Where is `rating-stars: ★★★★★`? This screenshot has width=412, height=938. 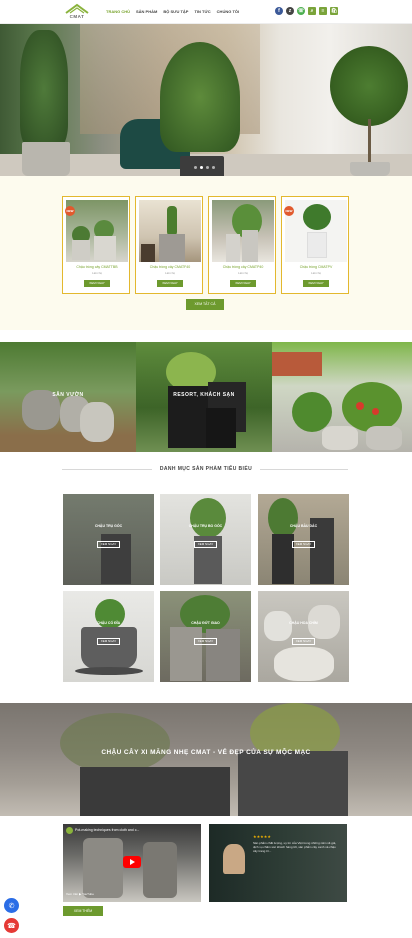
rating-stars: ★★★★★ is located at coordinates (262, 836).